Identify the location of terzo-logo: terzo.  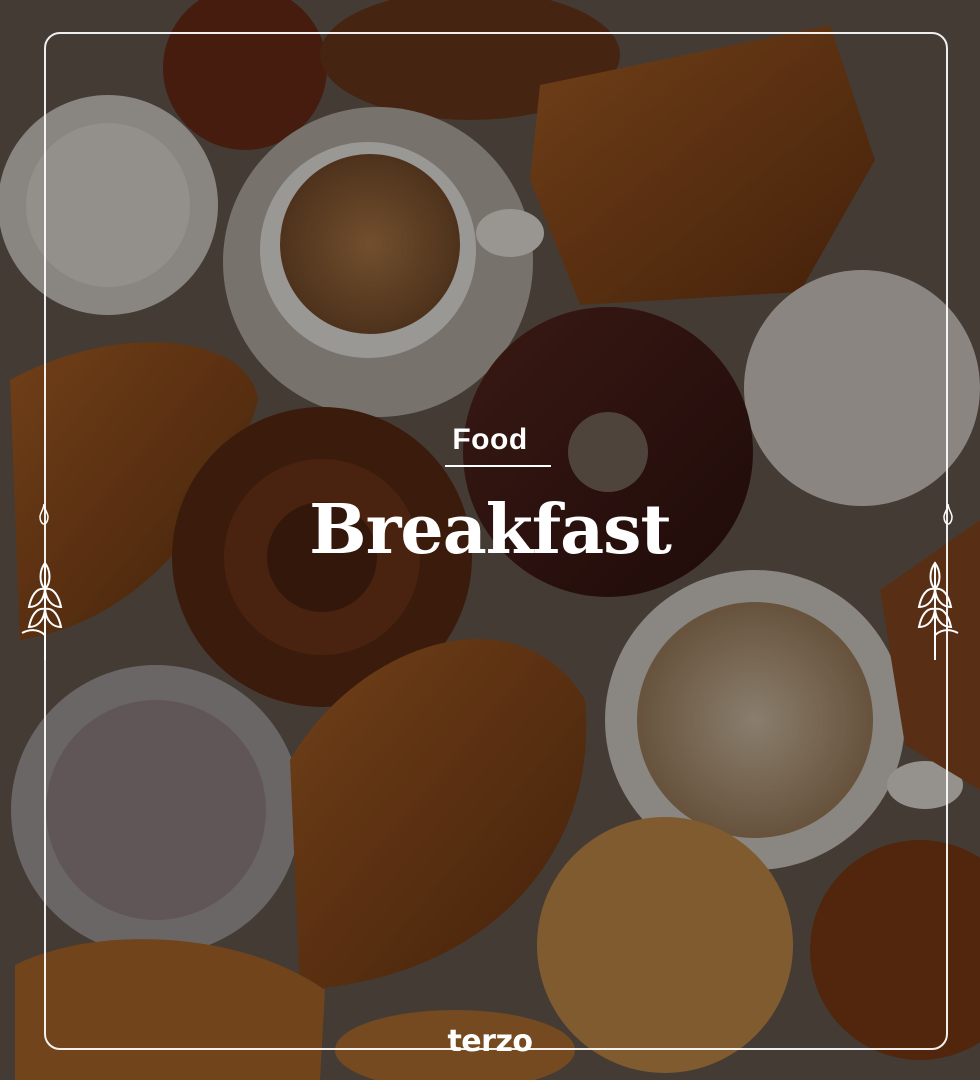
(490, 1041).